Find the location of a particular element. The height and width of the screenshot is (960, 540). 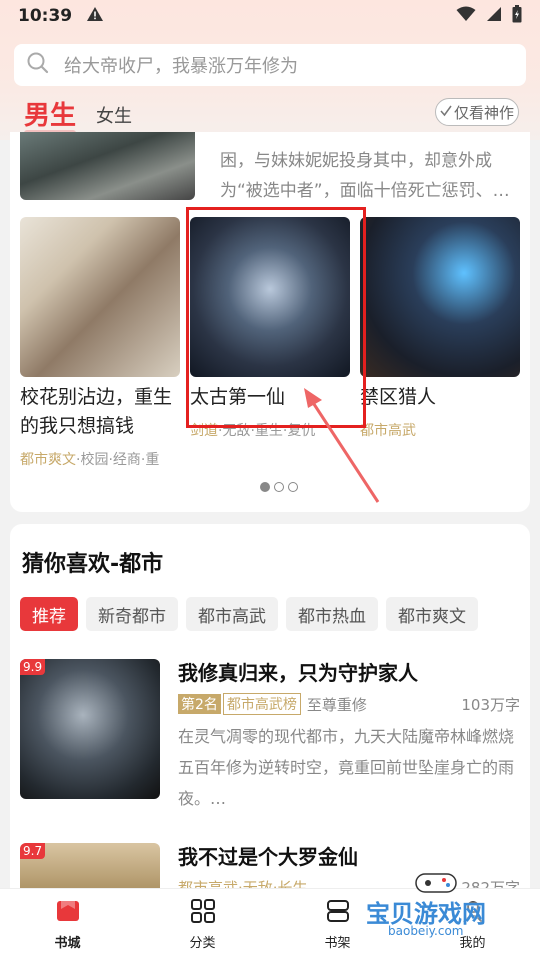

only-god-label: 仅看神作 is located at coordinates (483, 112).